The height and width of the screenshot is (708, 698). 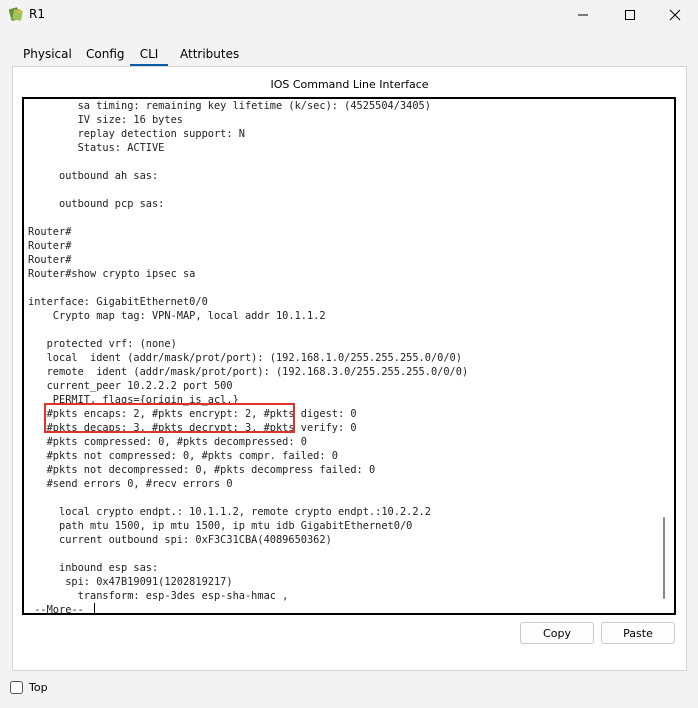 What do you see at coordinates (38, 687) in the screenshot?
I see `top-label: Top` at bounding box center [38, 687].